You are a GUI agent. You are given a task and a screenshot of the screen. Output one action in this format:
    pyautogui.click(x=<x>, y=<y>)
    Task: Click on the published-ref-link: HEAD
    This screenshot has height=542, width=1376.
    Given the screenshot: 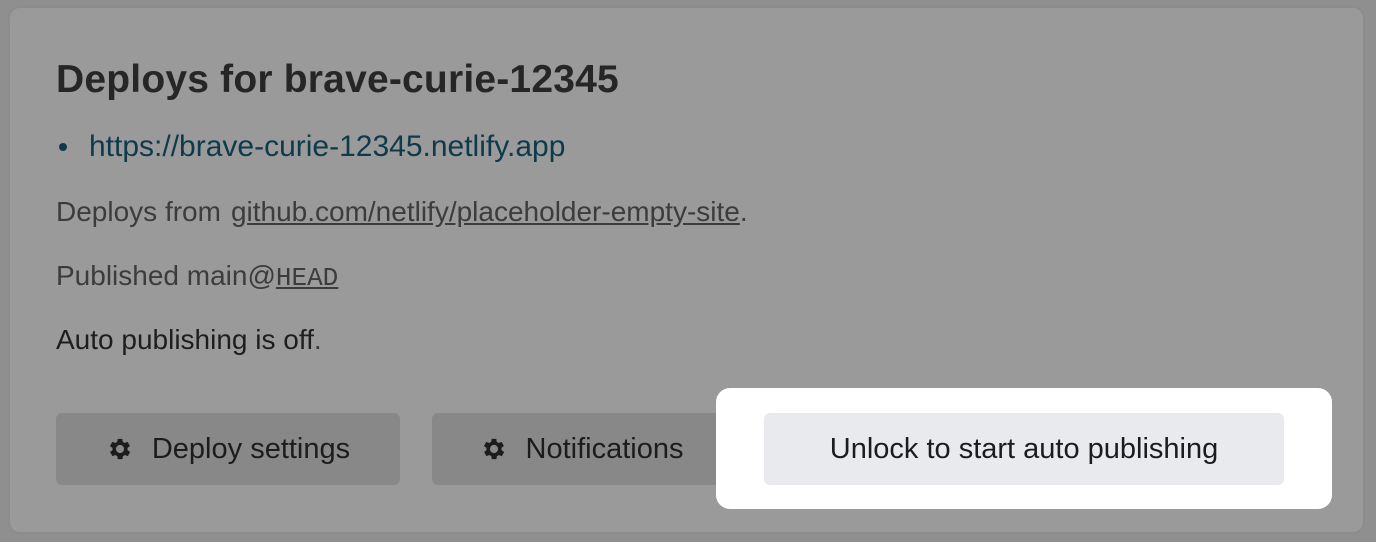 What is the action you would take?
    pyautogui.click(x=307, y=278)
    